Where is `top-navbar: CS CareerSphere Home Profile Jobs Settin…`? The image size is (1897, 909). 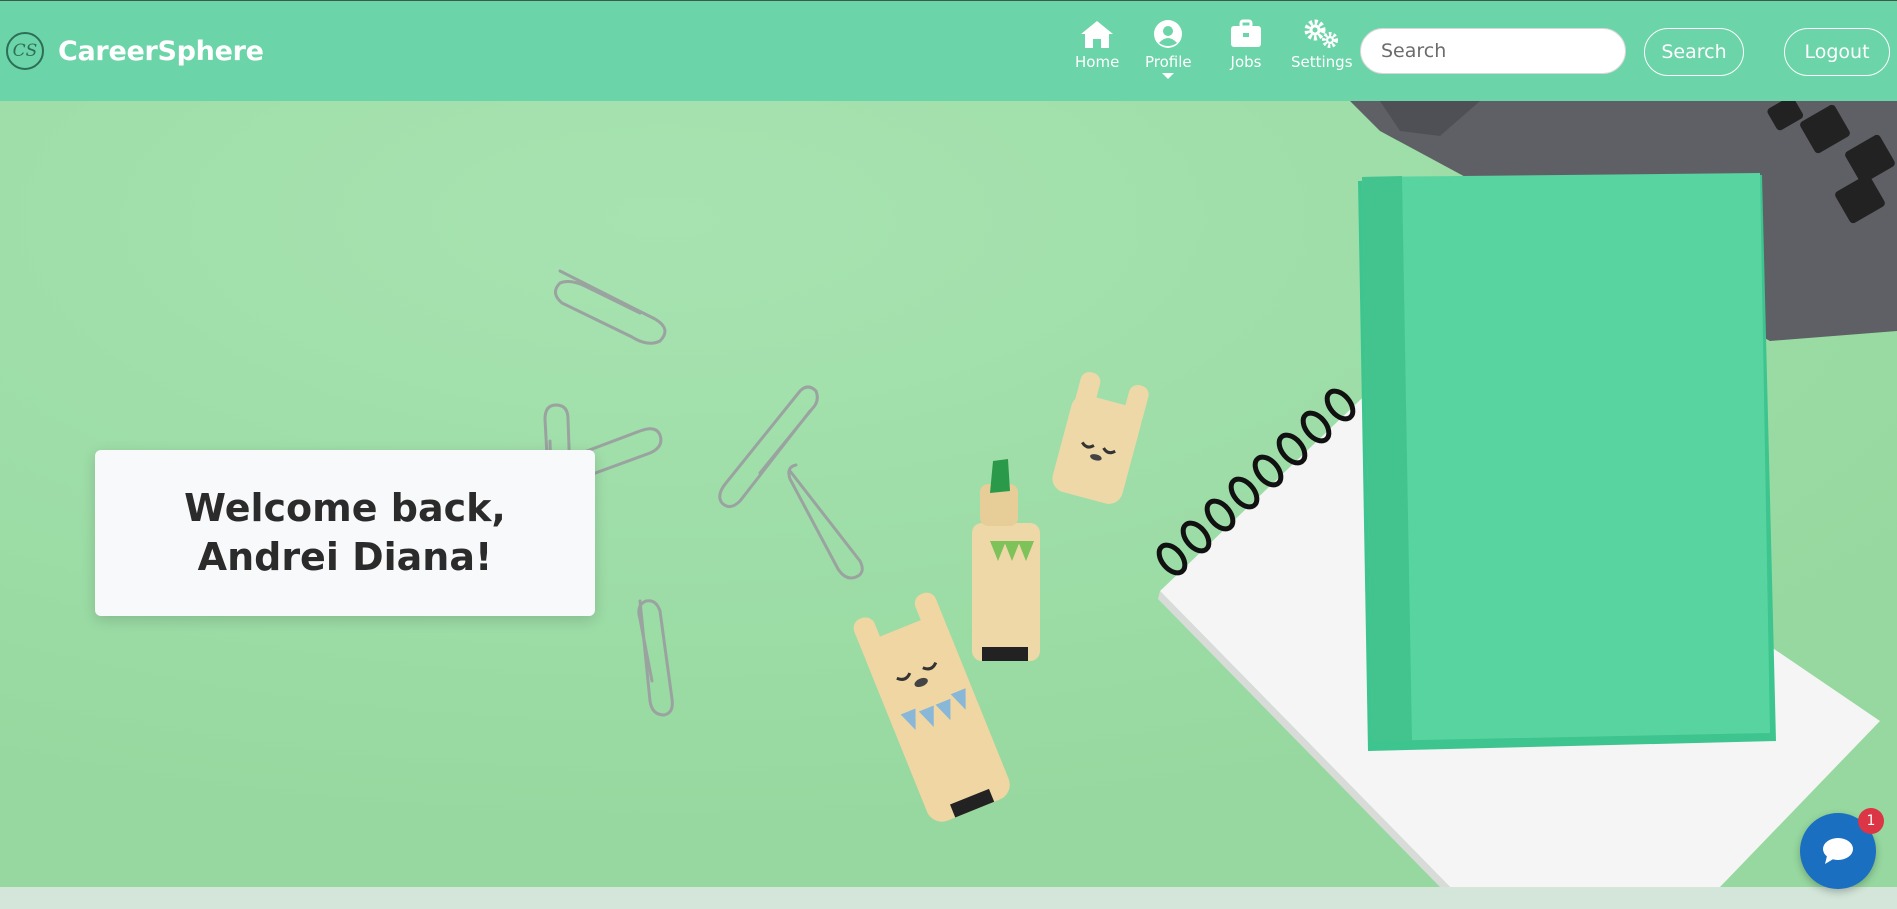
top-navbar: CS CareerSphere Home Profile Jobs Settin… is located at coordinates (948, 50).